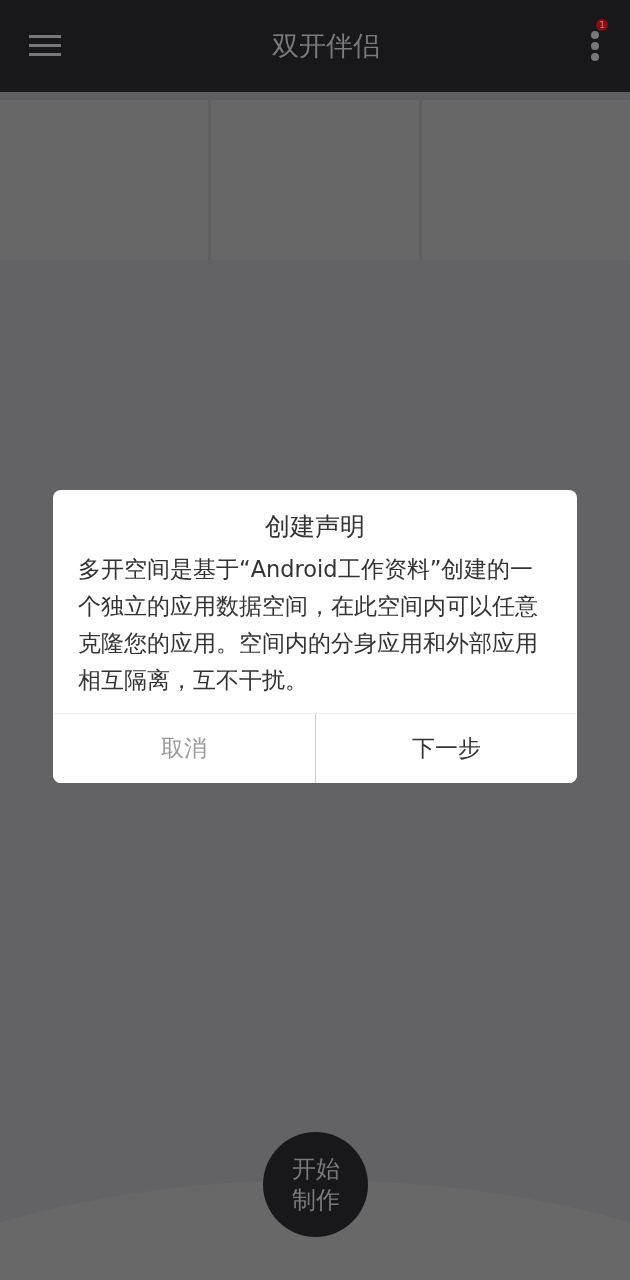  I want to click on dialog-message: 多开空间是基于“Android工作资料”创建的一个独立的应用数据空间，在此空间内可以任意克隆您的应用。空间内的分身应用和外部应用相互隔离，互不干扰。, so click(308, 625).